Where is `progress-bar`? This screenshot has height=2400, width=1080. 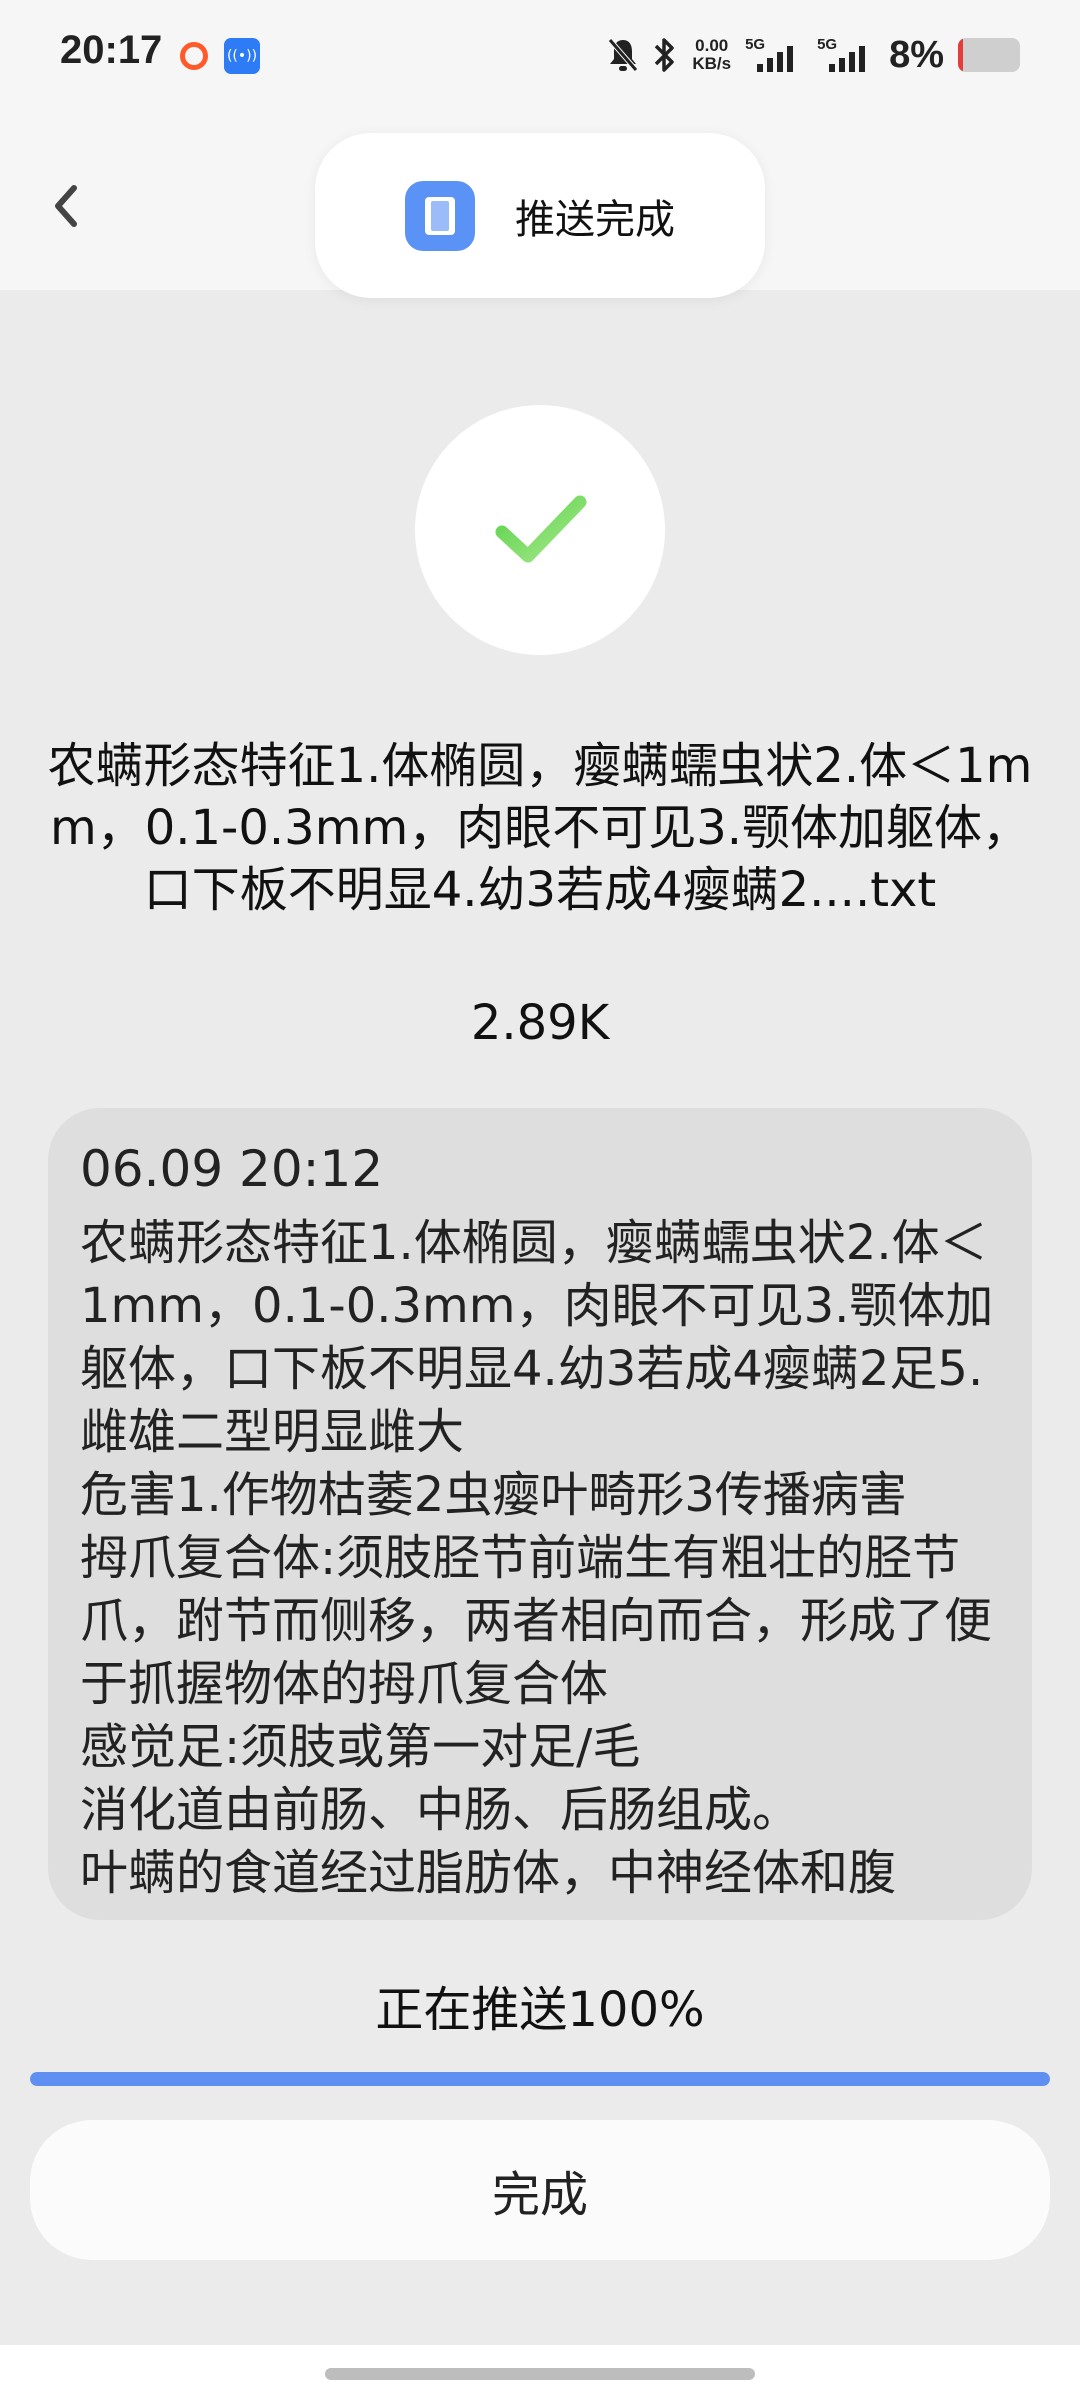 progress-bar is located at coordinates (540, 2079).